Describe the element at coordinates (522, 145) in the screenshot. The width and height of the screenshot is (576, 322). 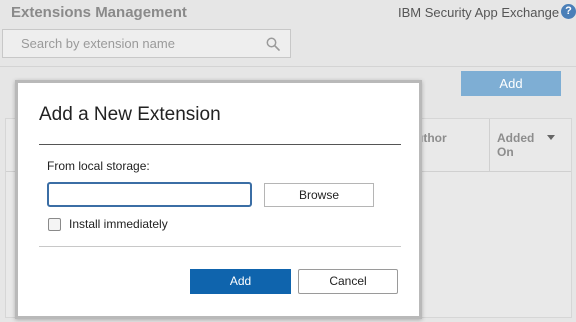
I see `column-header-added-on: Added On` at that location.